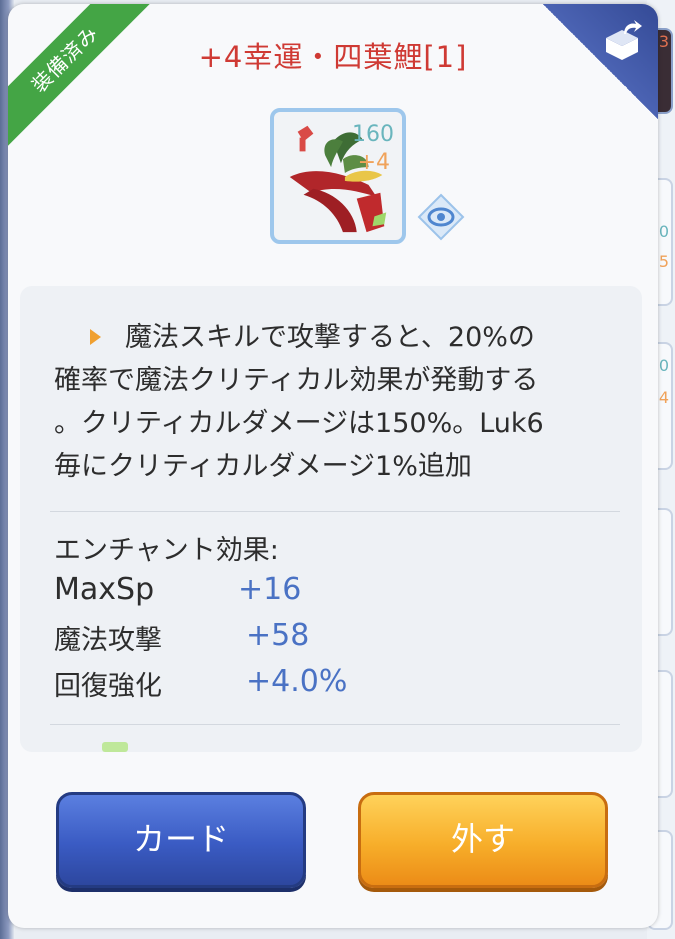 Image resolution: width=675 pixels, height=939 pixels. I want to click on side-number-3: 5, so click(663, 261).